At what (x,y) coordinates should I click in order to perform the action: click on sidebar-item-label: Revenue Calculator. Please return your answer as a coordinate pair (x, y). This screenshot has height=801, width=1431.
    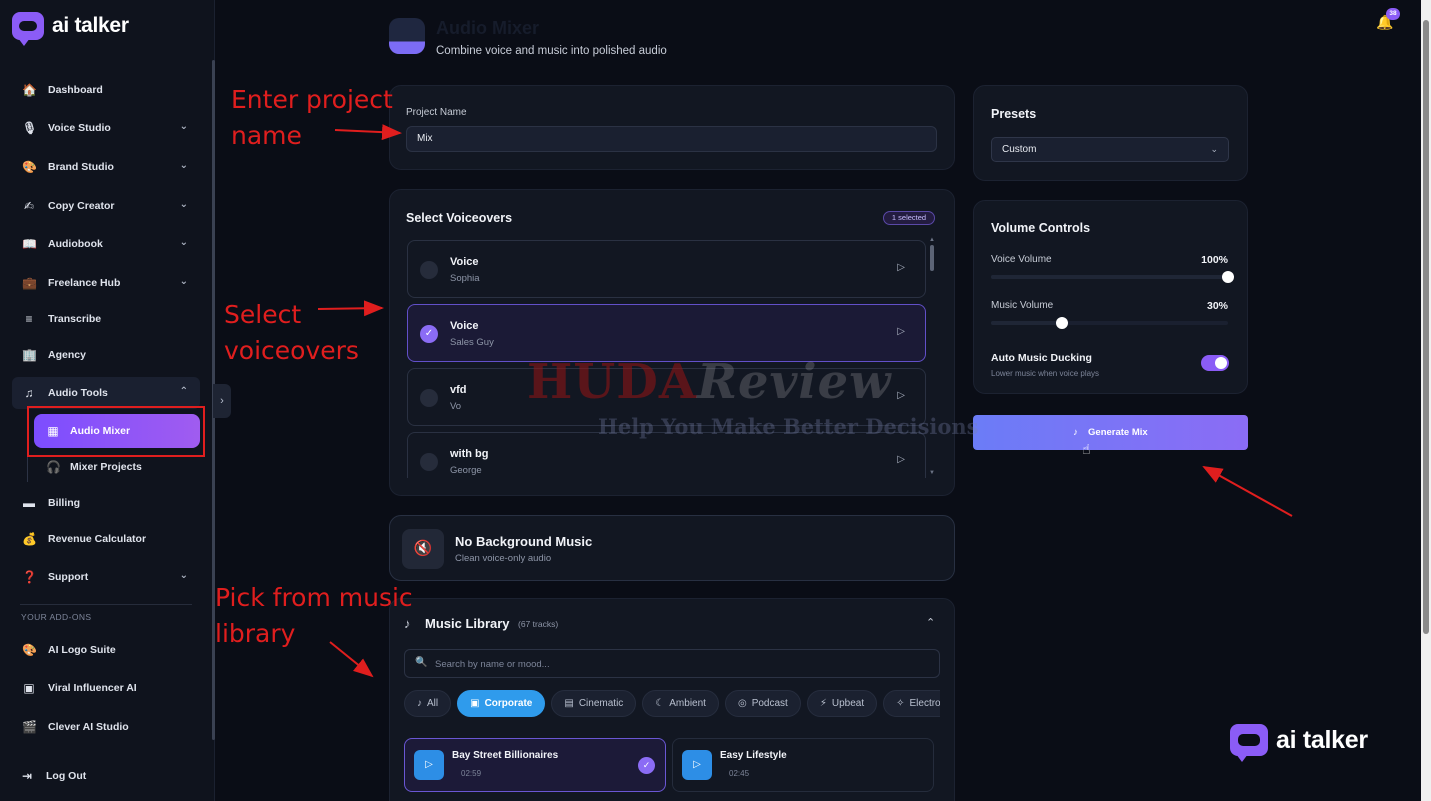
    Looking at the image, I should click on (97, 539).